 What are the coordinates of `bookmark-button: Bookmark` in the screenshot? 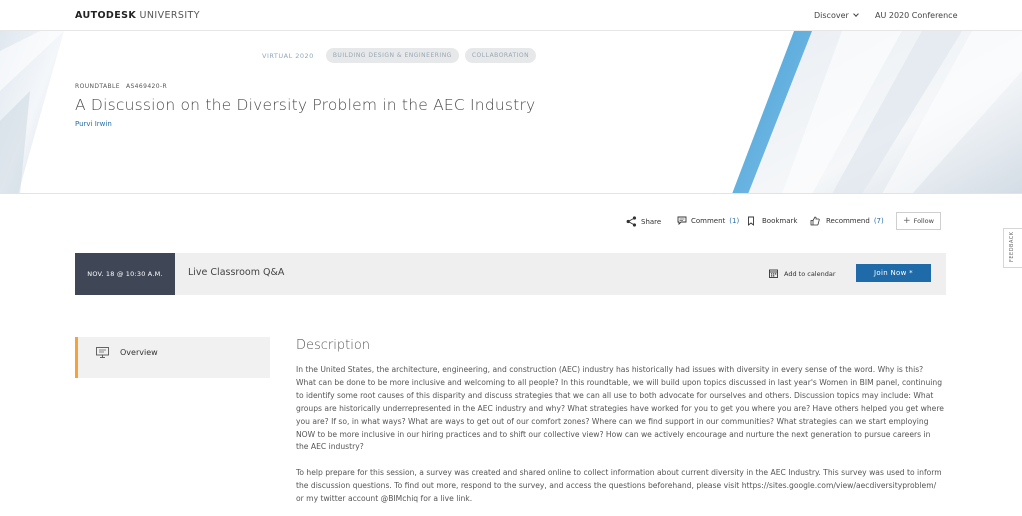 It's located at (772, 221).